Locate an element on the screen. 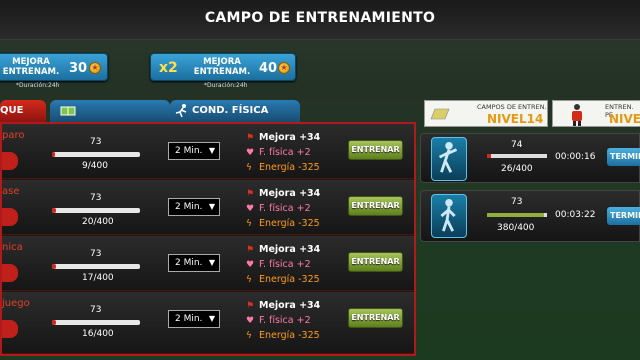 This screenshot has width=640, height=360. page-title: CAMPO DE ENTRENAMIENTO is located at coordinates (320, 18).